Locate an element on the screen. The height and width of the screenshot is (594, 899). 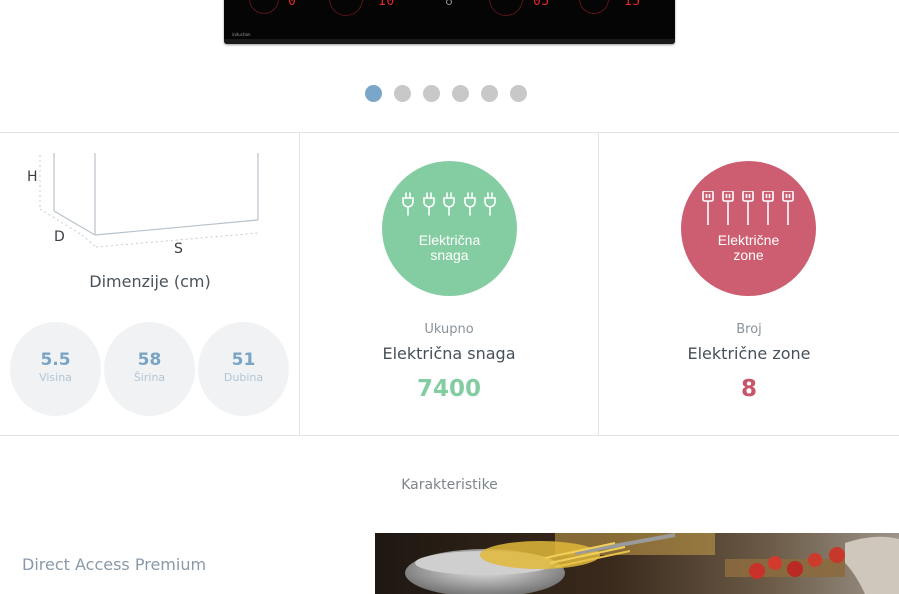
power-badge-line2: snaga is located at coordinates (449, 255).